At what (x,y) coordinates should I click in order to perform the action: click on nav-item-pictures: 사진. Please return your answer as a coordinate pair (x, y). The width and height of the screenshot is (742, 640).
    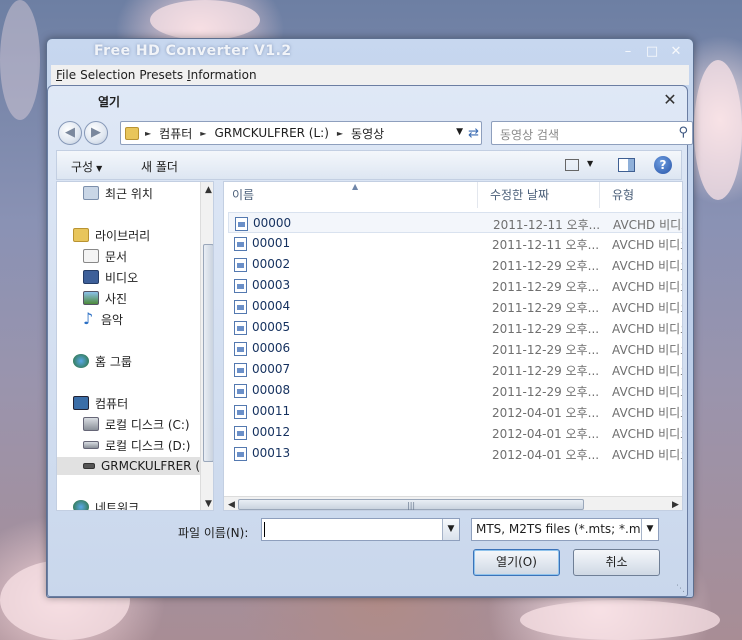
    Looking at the image, I should click on (105, 298).